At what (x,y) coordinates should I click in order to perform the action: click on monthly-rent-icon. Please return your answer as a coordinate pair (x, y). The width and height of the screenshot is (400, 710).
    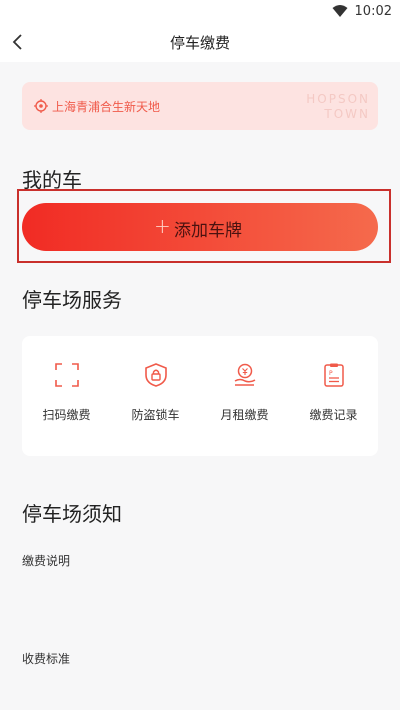
    Looking at the image, I should click on (245, 374).